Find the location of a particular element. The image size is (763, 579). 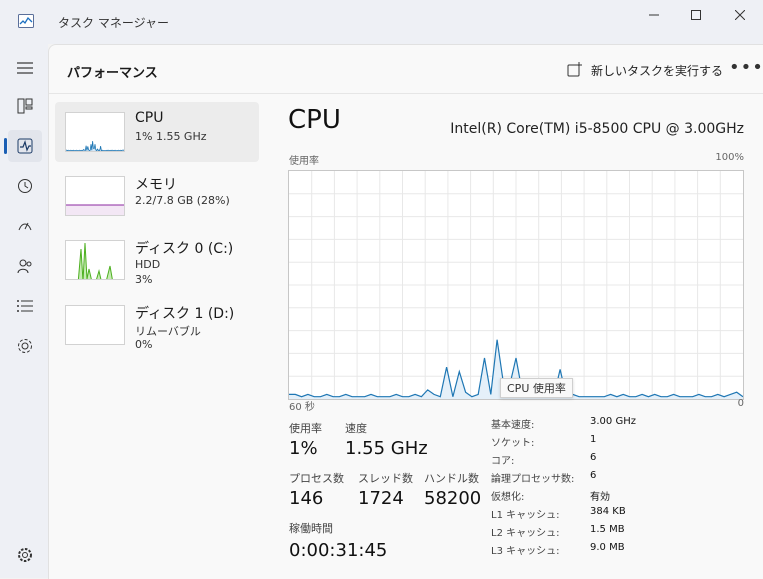

spec-value-l1-cache: 384 KB is located at coordinates (608, 511).